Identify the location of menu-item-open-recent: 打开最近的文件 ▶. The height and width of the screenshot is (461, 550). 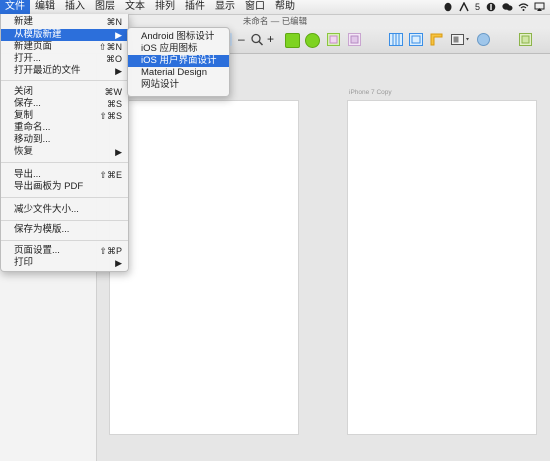
(64, 71).